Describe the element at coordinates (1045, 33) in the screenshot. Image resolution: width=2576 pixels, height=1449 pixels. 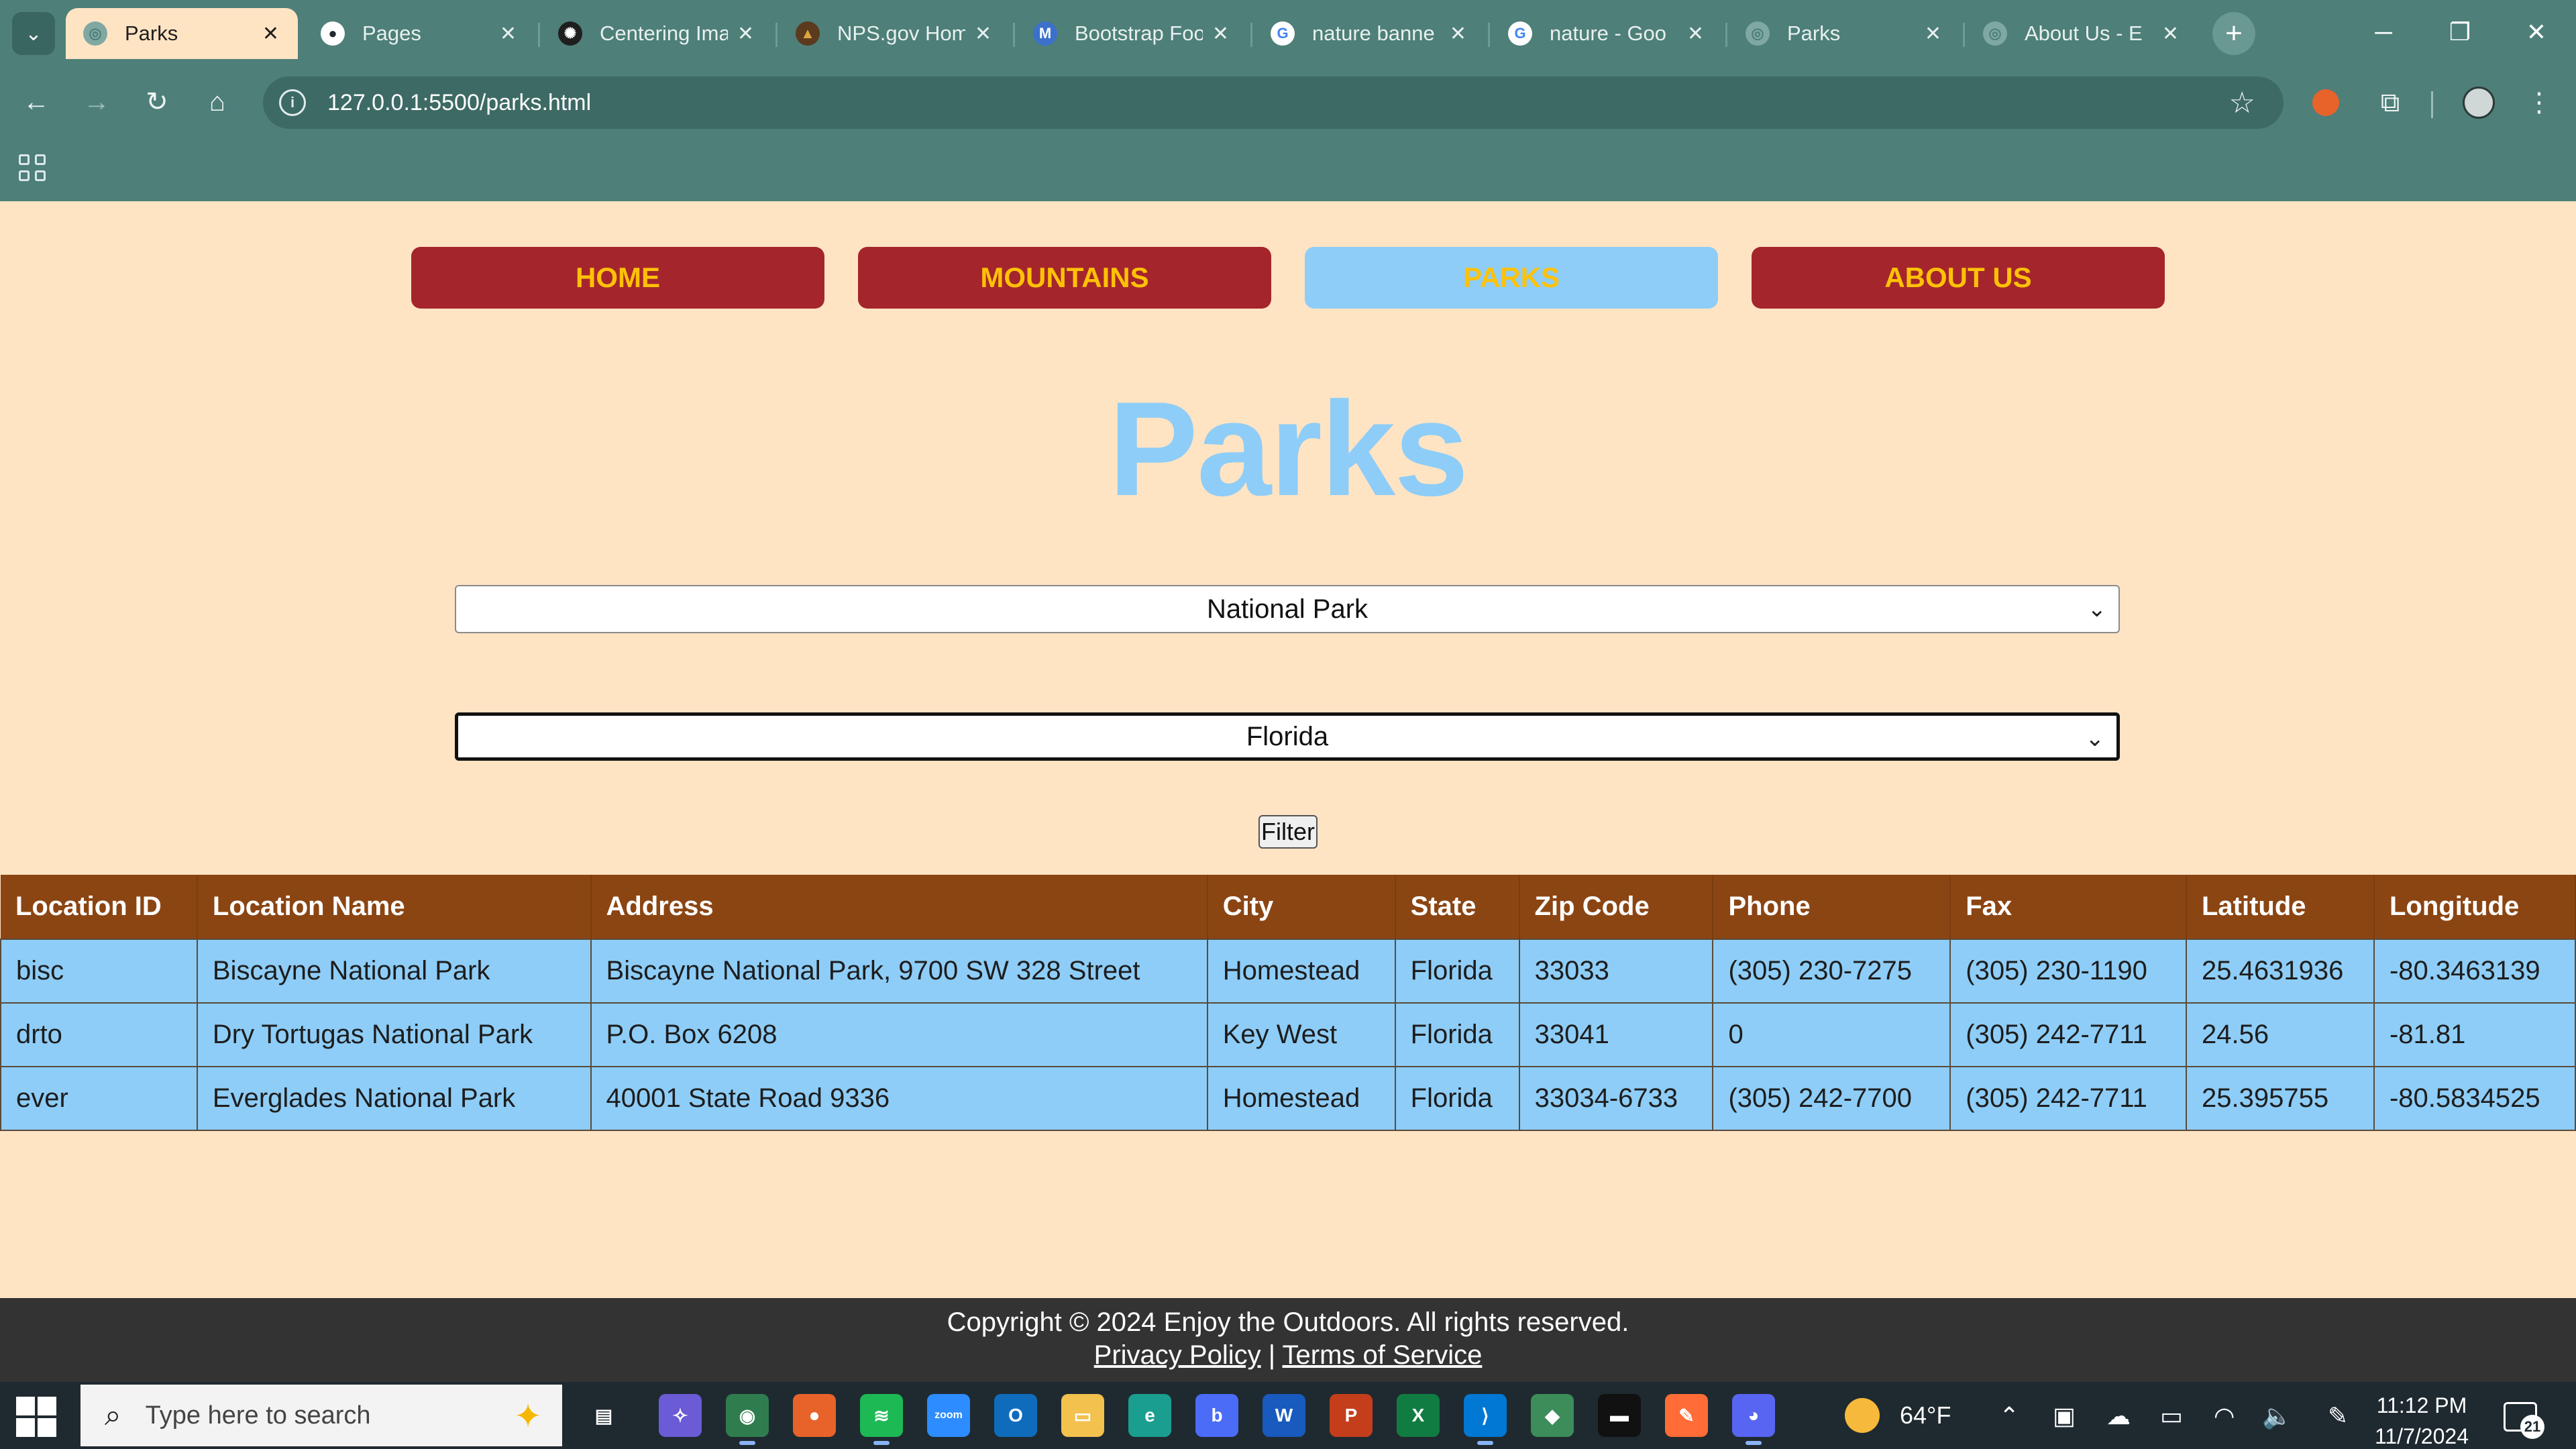
I see `mdb-icon: M` at that location.